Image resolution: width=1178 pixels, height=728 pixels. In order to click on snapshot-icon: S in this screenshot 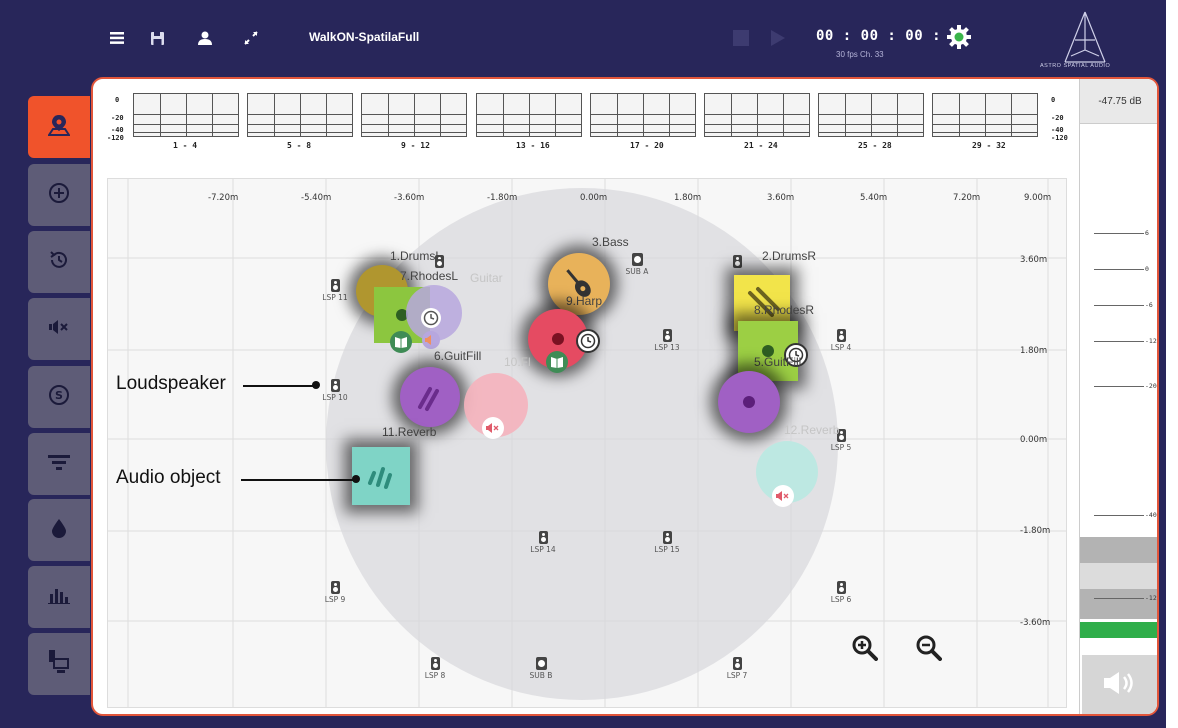, I will do `click(59, 397)`.